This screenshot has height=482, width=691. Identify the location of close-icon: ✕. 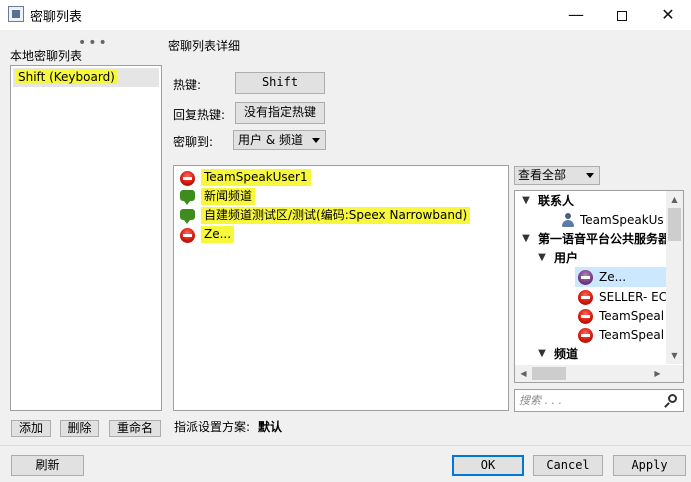
(668, 14).